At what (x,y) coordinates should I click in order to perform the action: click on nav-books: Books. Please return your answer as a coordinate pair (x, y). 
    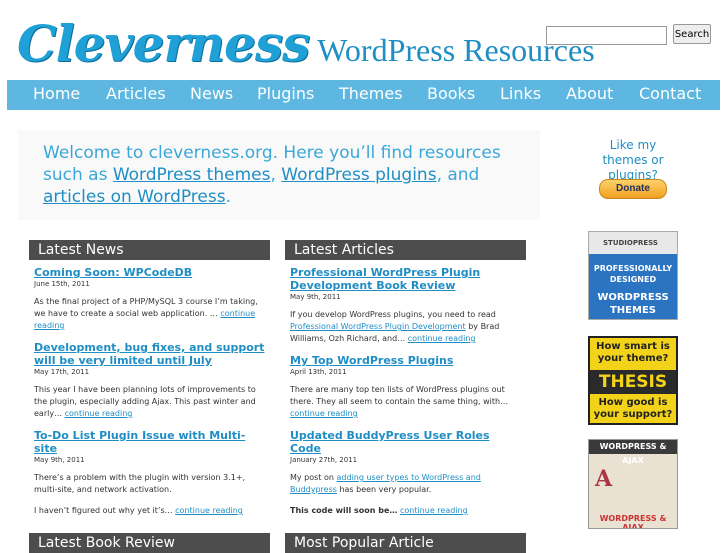
    Looking at the image, I should click on (451, 93).